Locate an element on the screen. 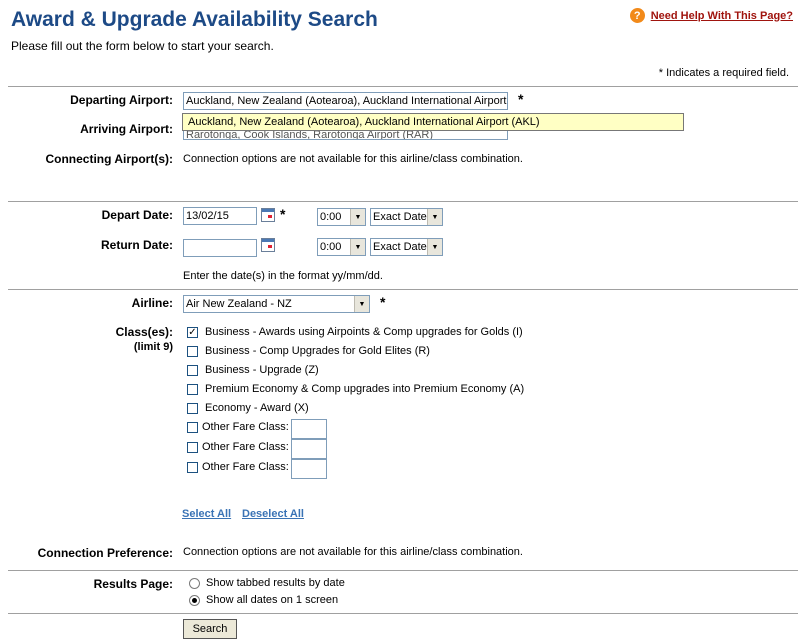 This screenshot has height=642, width=798. depart-flex-select: Exact Date ▼ is located at coordinates (406, 217).